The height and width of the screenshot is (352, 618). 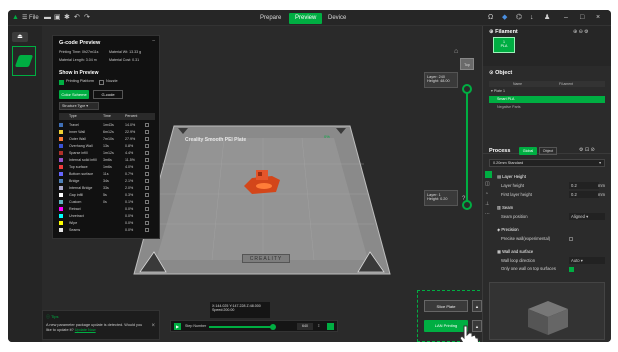 I want to click on step-bar: ▶ Step Number 640 ⇕, so click(x=254, y=326).